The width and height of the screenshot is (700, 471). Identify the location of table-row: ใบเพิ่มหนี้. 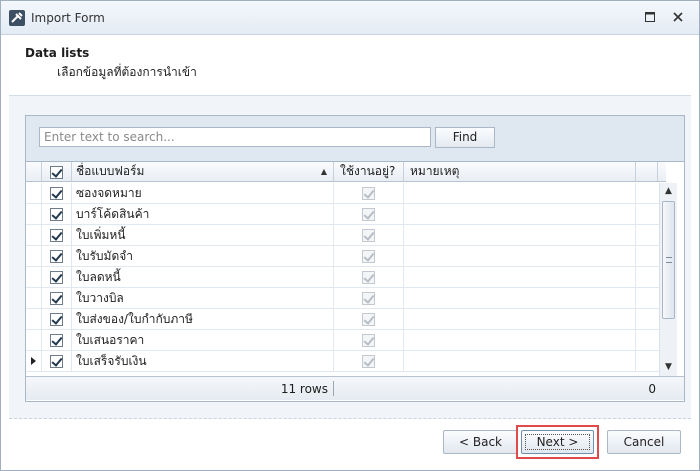
(346, 235).